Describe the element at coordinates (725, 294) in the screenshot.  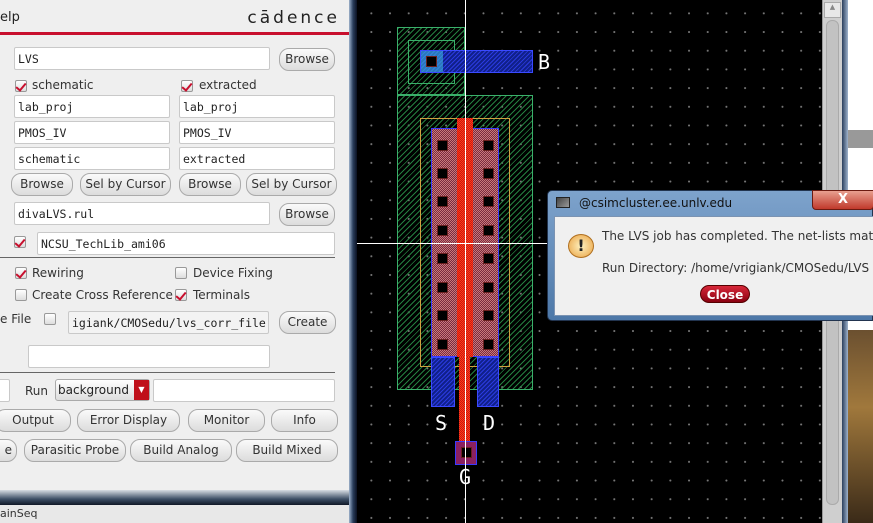
I see `close-button: Close` at that location.